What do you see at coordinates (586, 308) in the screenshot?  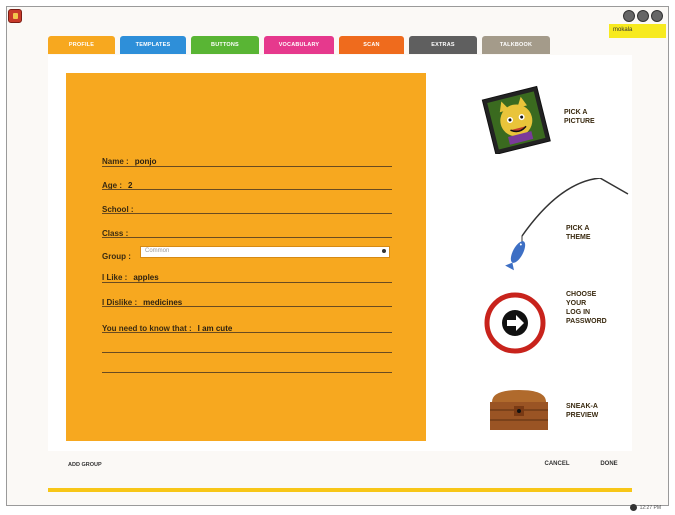 I see `choose-password-label: CHOOSE YOUR LOG IN PASSWORD` at bounding box center [586, 308].